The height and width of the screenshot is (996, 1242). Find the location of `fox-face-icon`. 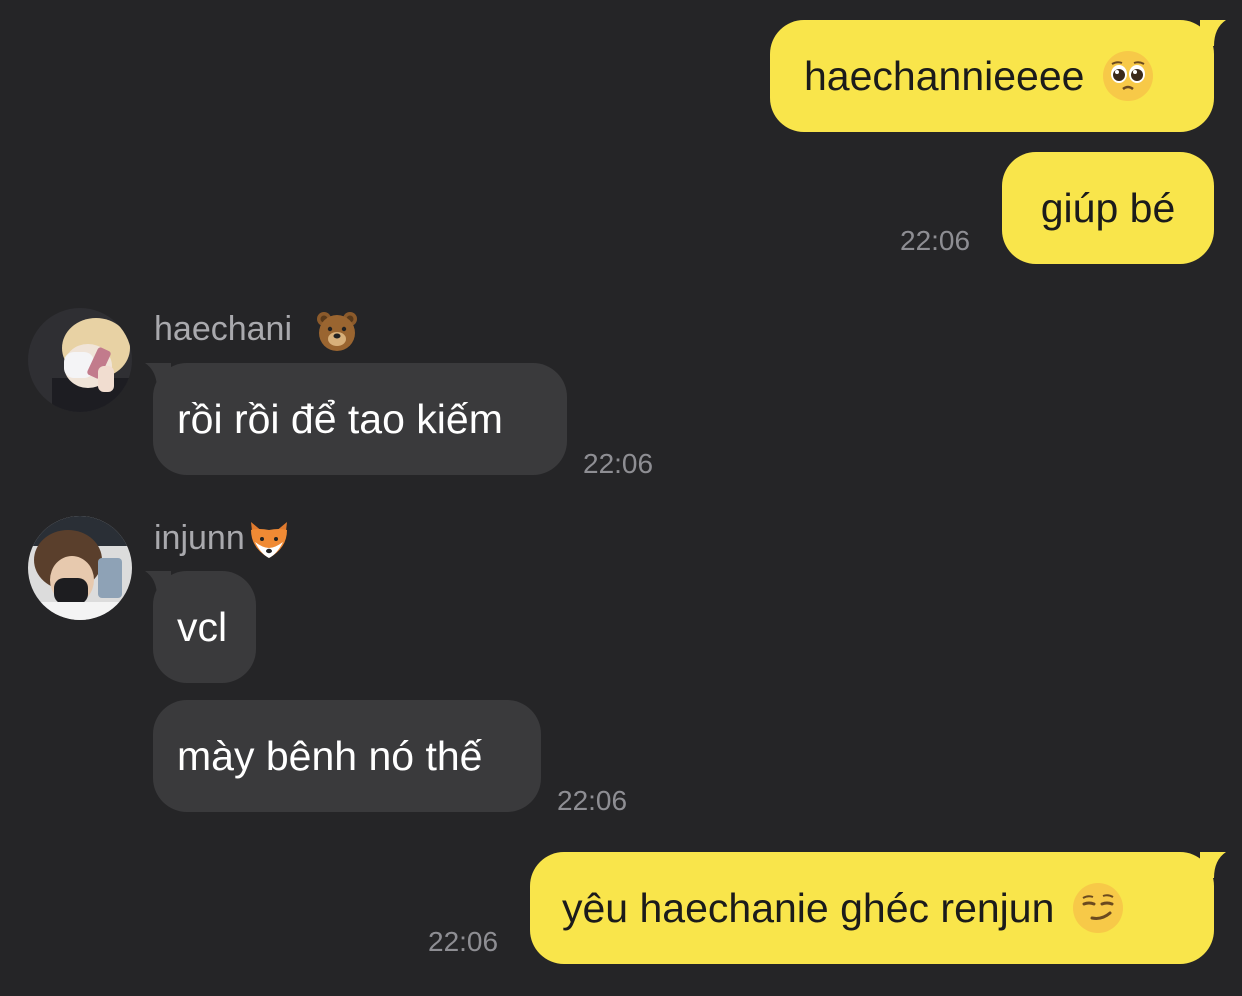

fox-face-icon is located at coordinates (268, 540).